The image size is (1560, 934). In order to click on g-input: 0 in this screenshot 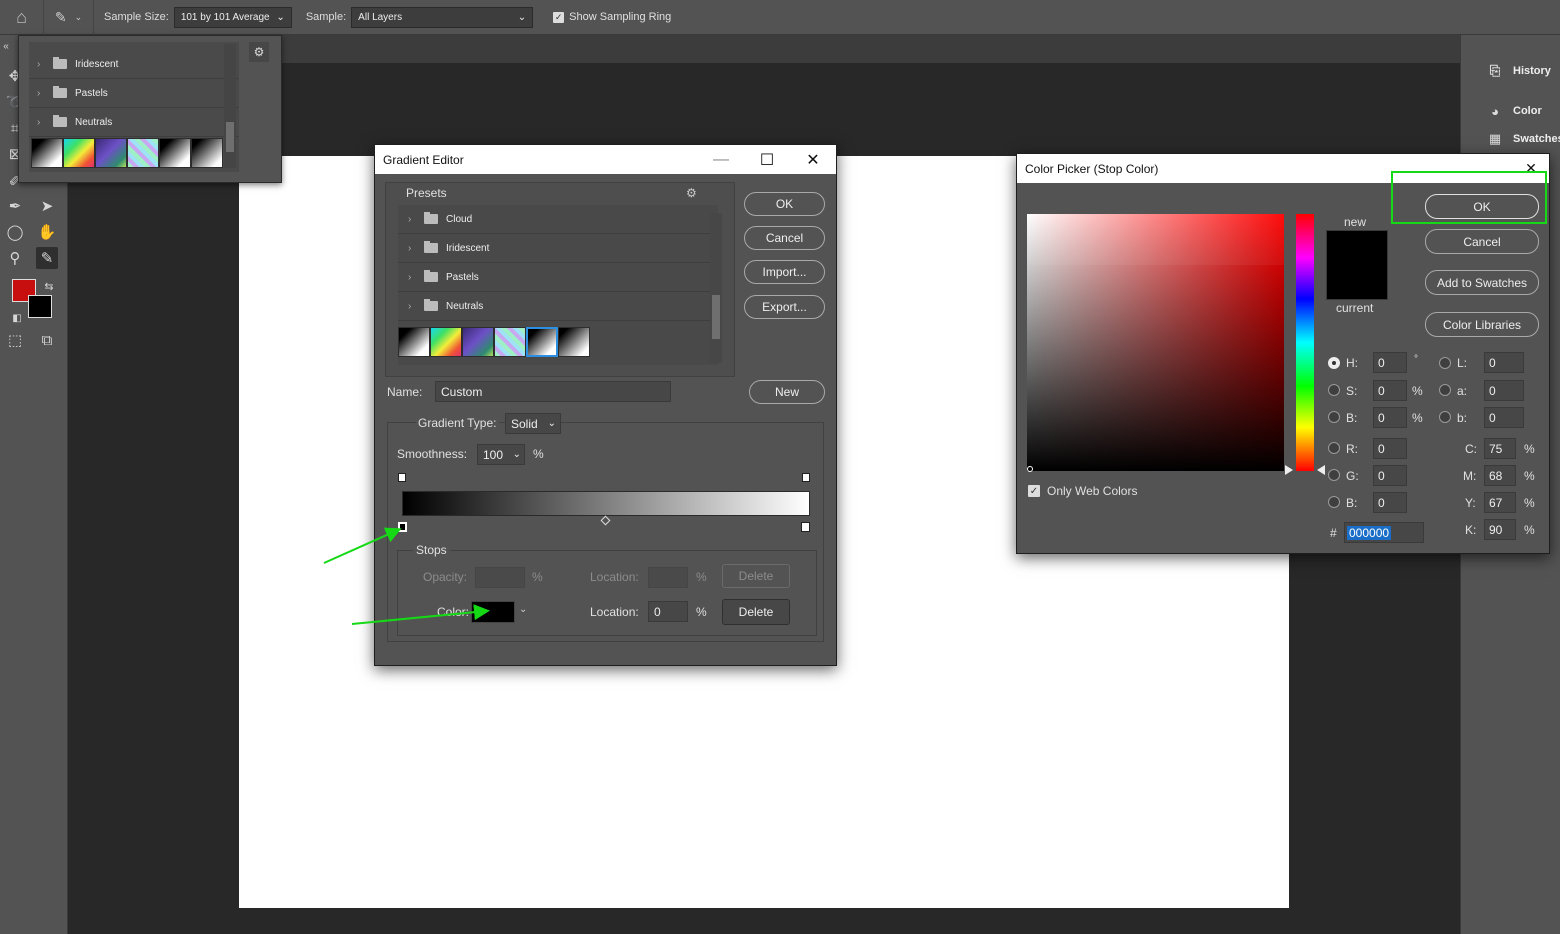, I will do `click(1390, 475)`.